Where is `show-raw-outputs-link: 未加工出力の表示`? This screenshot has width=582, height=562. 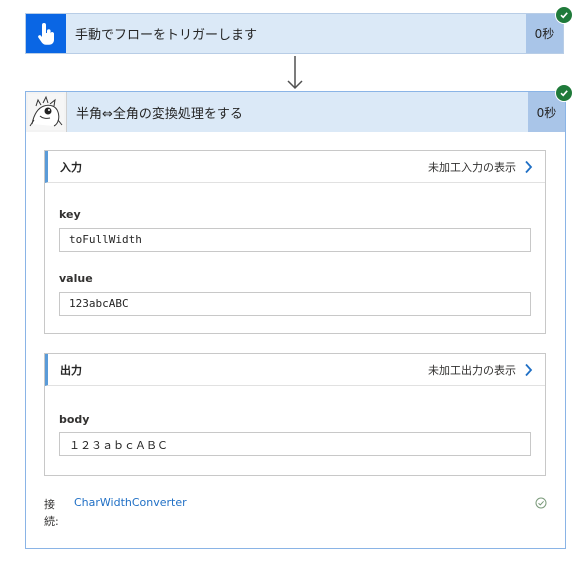 show-raw-outputs-link: 未加工出力の表示 is located at coordinates (480, 370).